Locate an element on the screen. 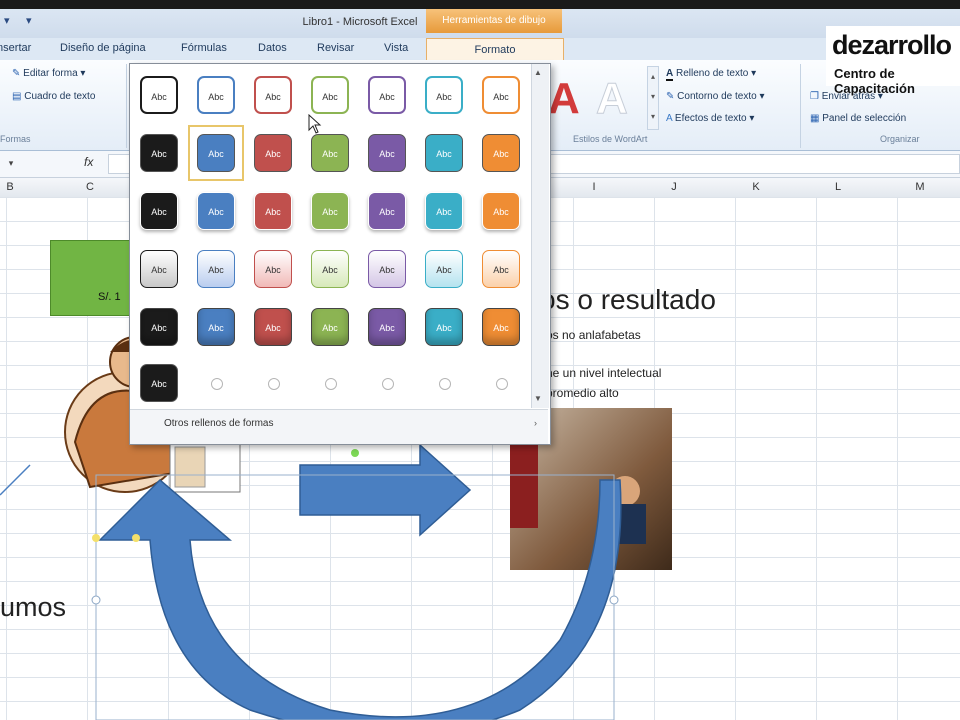 Image resolution: width=960 pixels, height=720 pixels. results-line-3: promedio alto is located at coordinates (582, 393).